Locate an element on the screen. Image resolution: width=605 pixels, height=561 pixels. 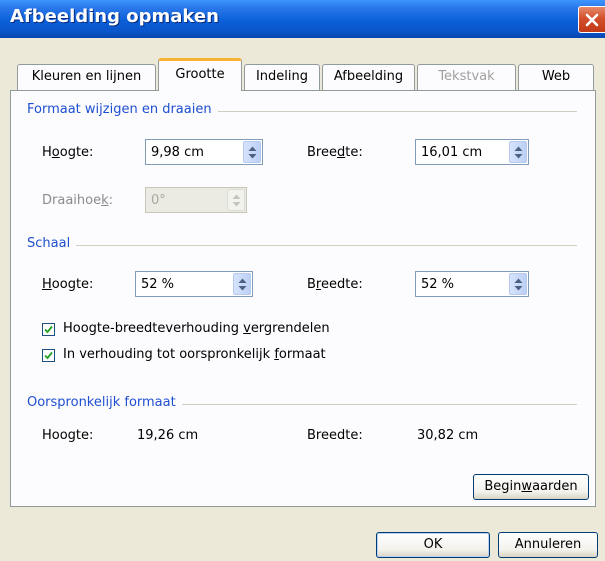
relative-to-original-checkbox is located at coordinates (48, 355).